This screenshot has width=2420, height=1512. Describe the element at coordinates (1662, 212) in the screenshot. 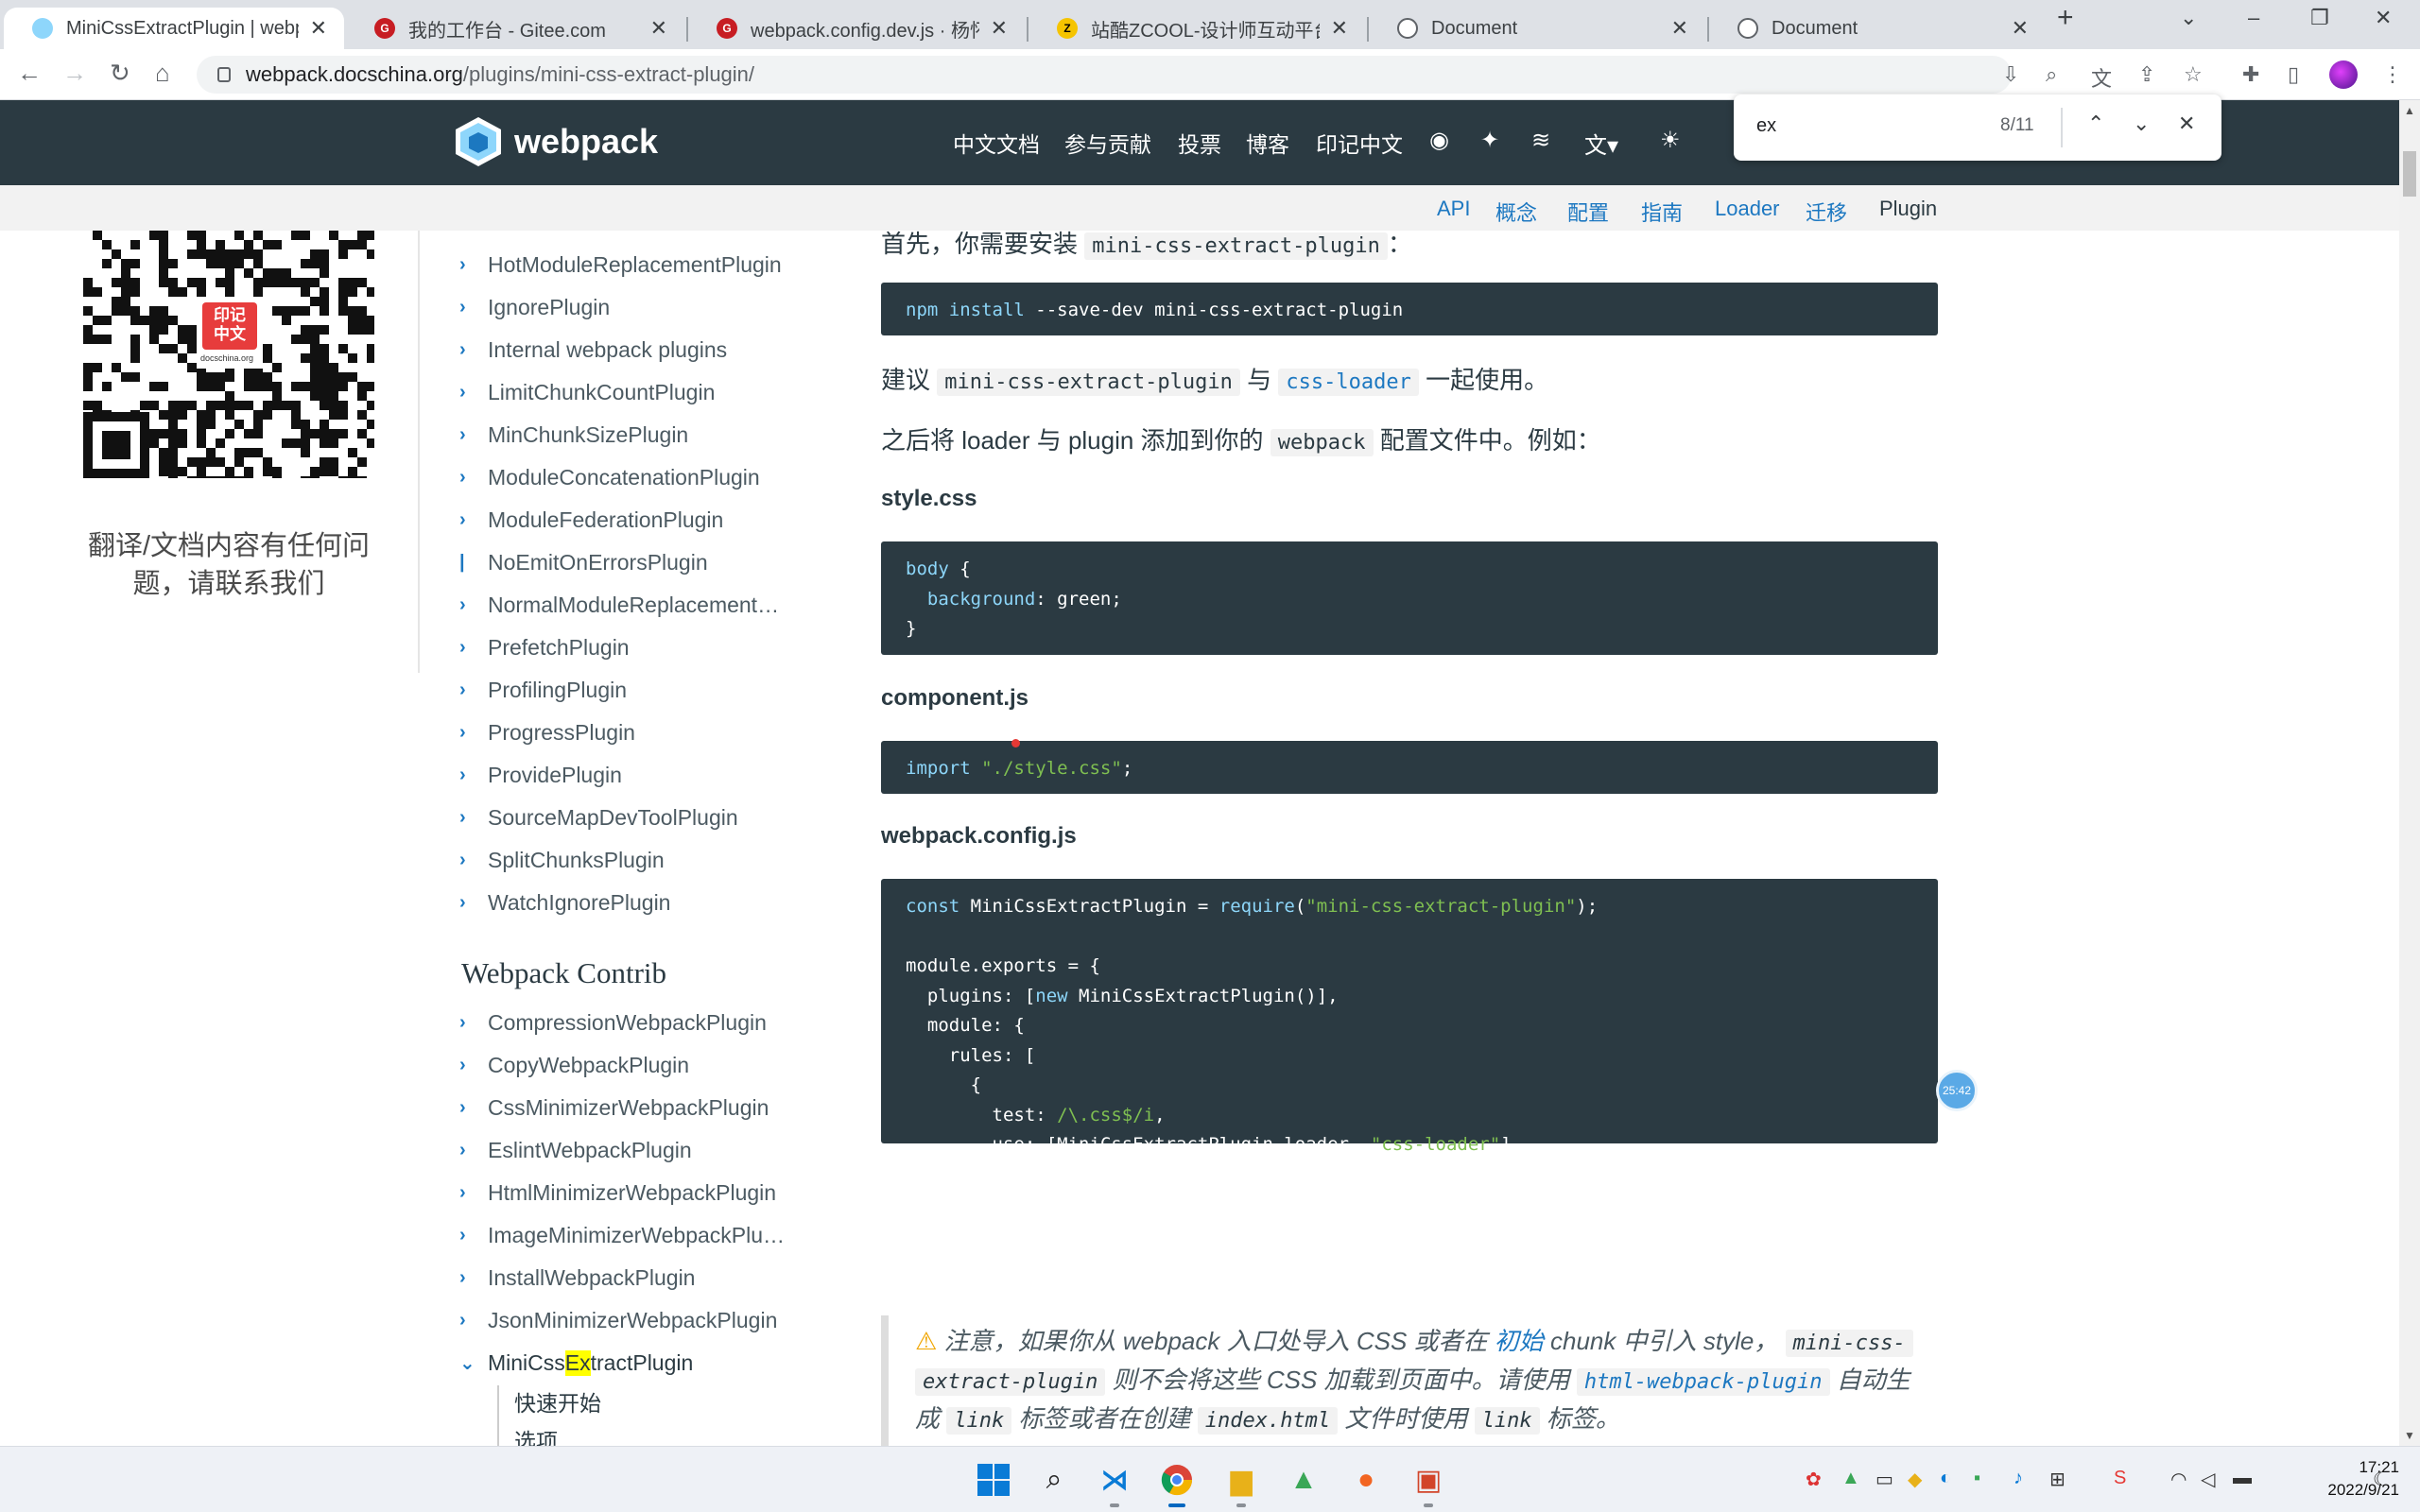

I see `subnav-guides: 指南` at that location.